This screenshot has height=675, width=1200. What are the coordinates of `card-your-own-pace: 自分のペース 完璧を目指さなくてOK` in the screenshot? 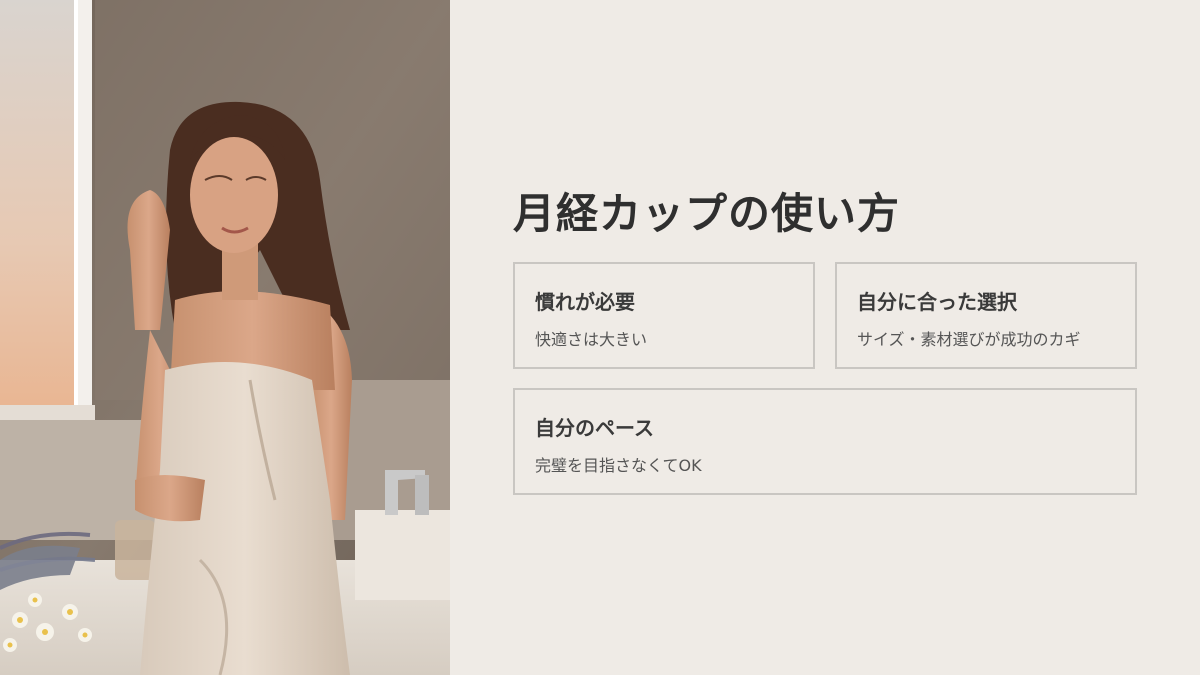 It's located at (825, 441).